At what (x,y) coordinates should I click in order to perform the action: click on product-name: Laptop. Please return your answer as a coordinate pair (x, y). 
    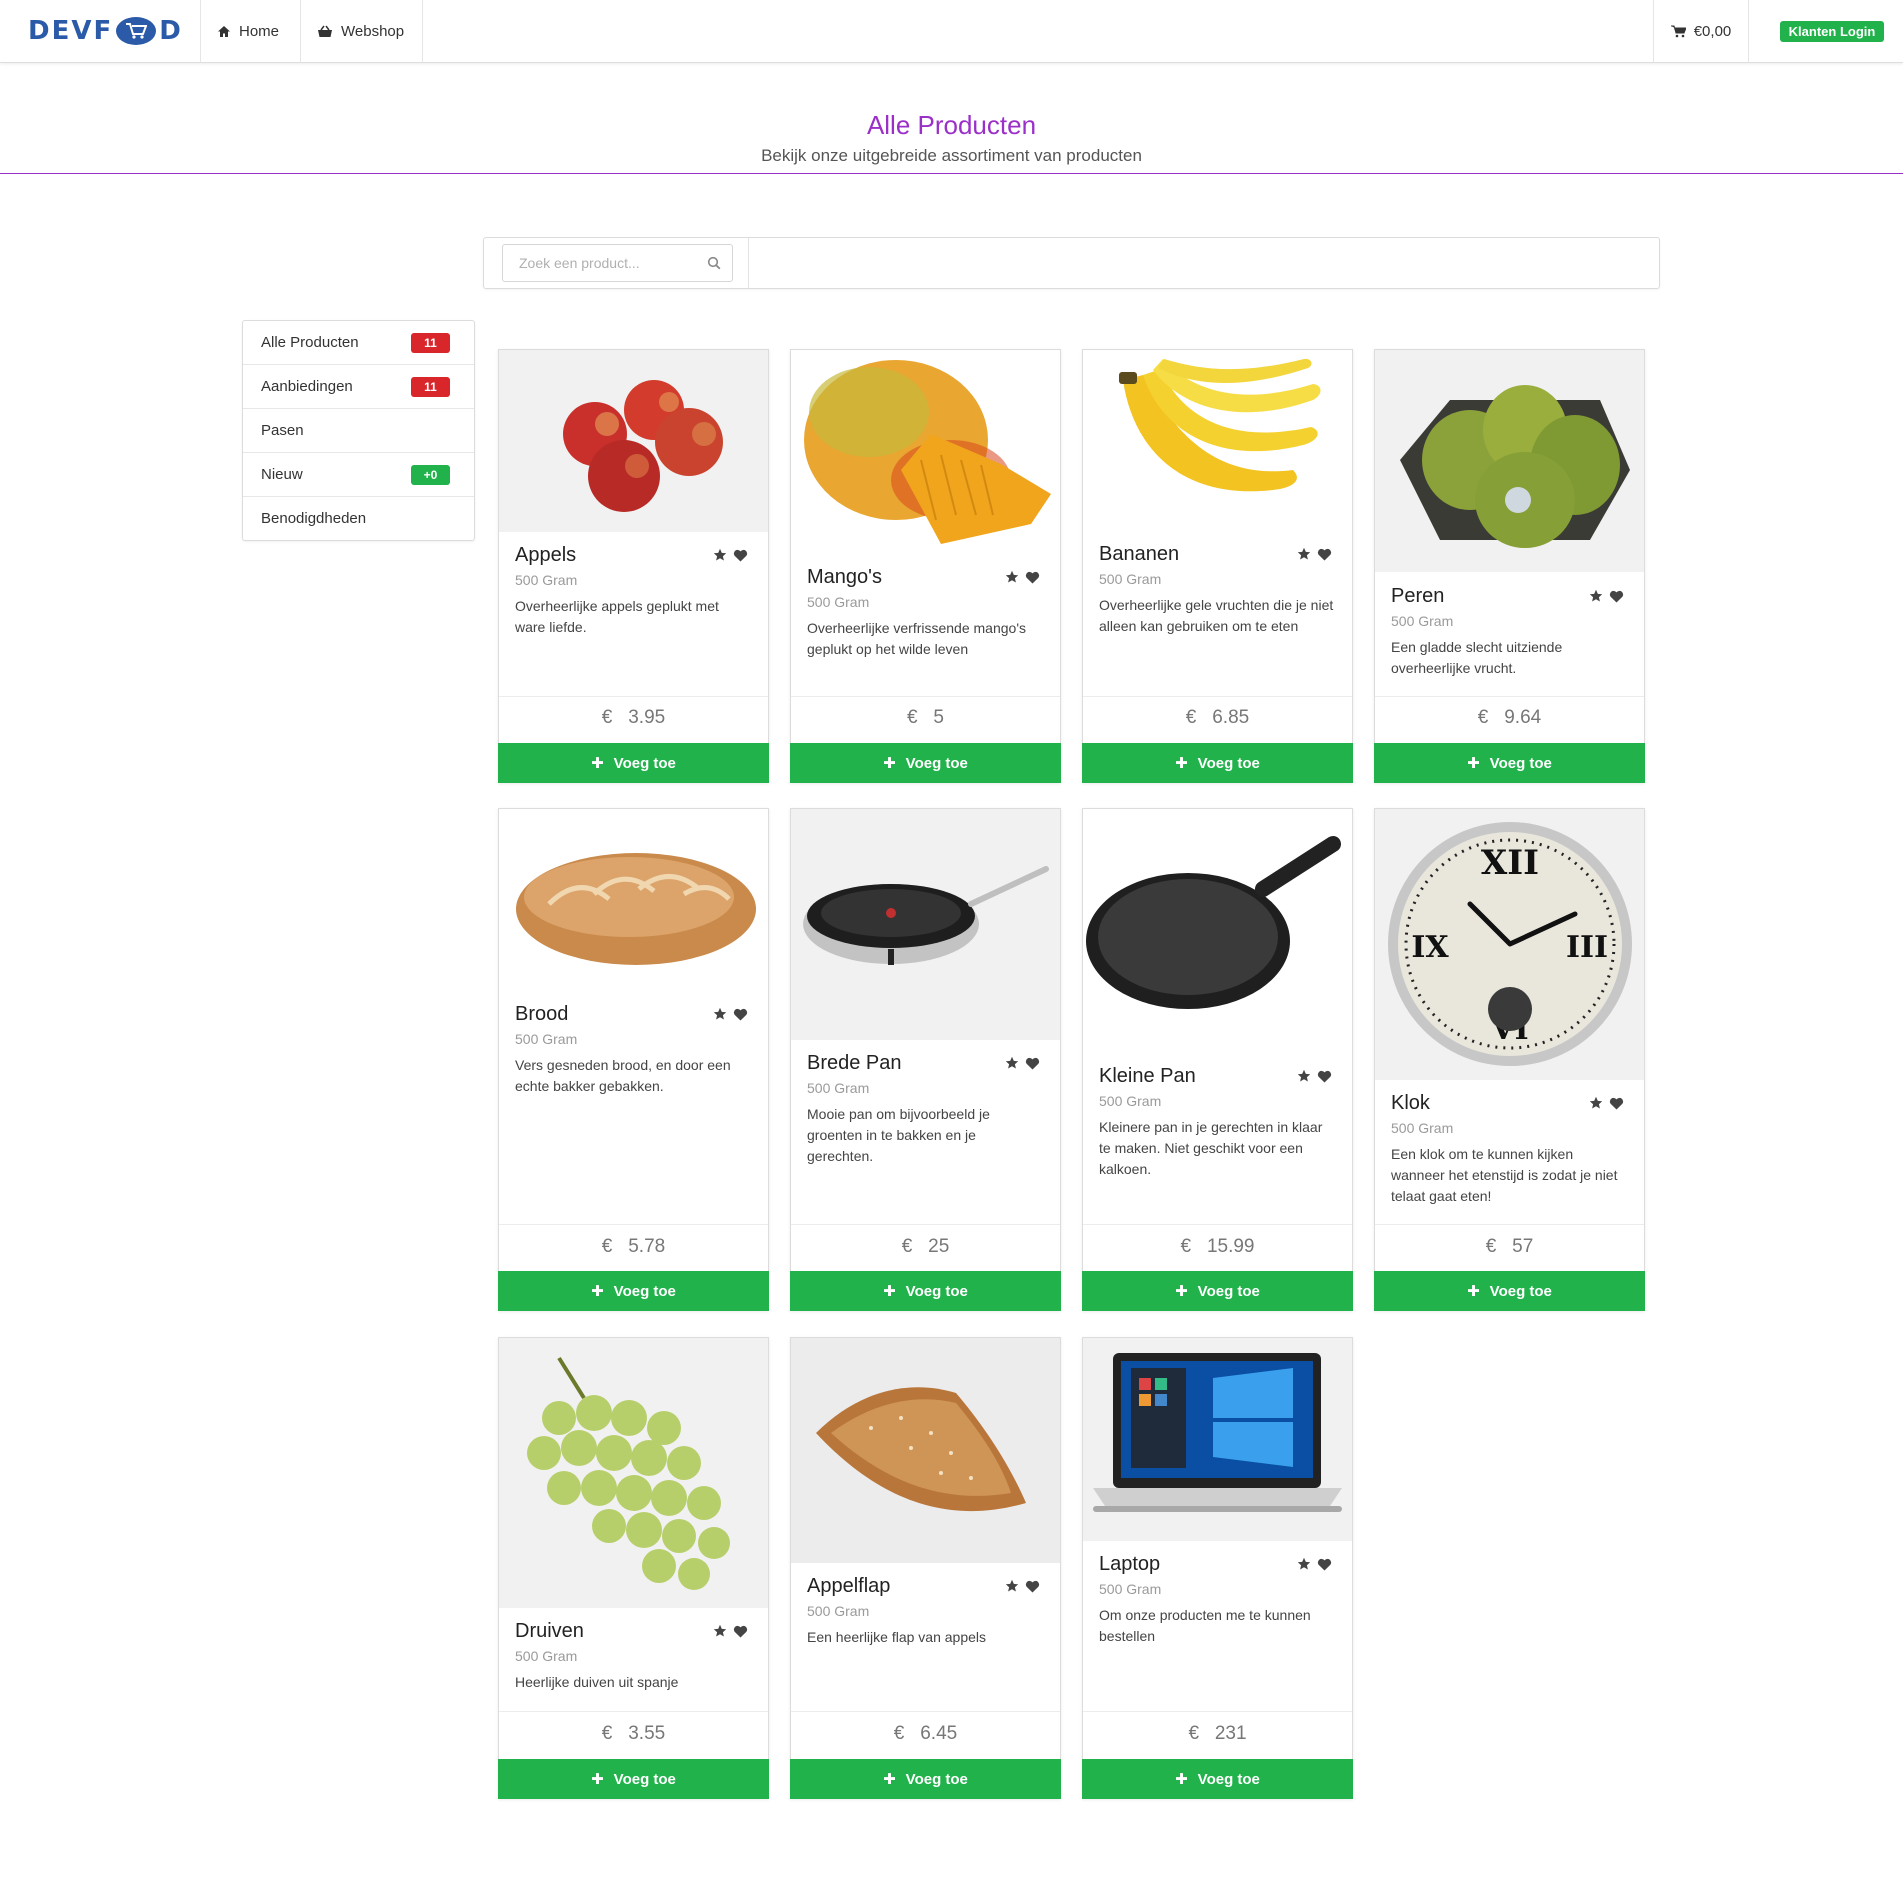
    Looking at the image, I should click on (1129, 1564).